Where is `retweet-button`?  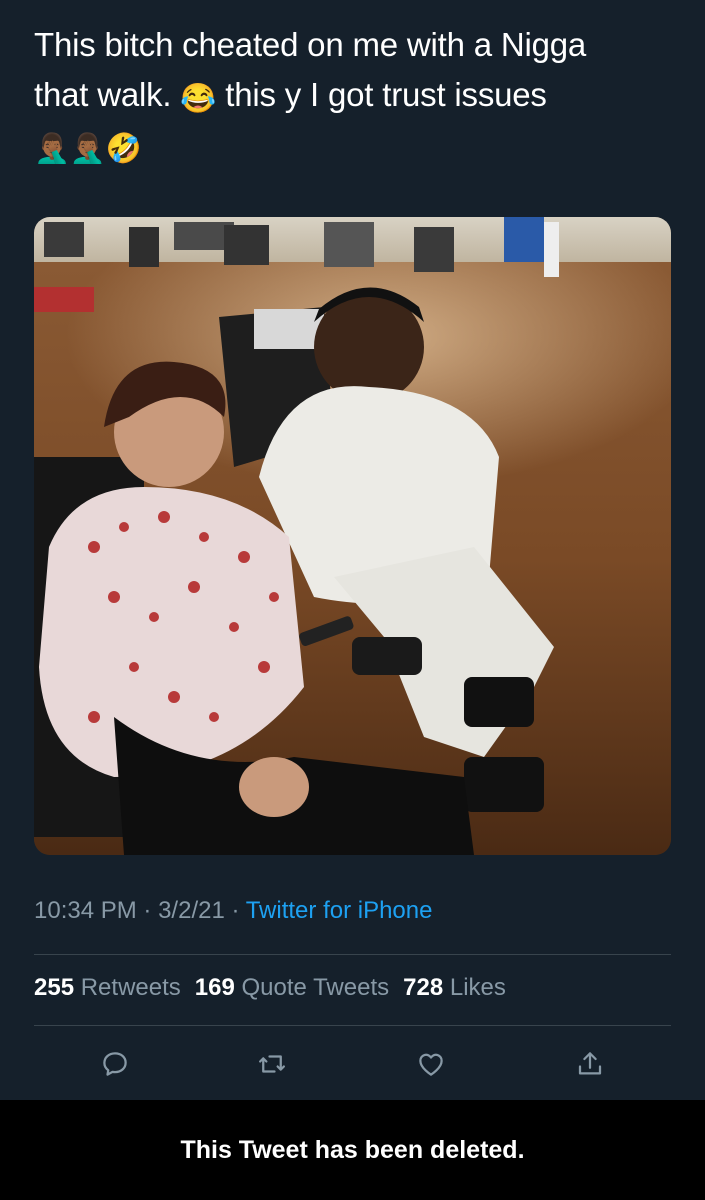 retweet-button is located at coordinates (272, 1064).